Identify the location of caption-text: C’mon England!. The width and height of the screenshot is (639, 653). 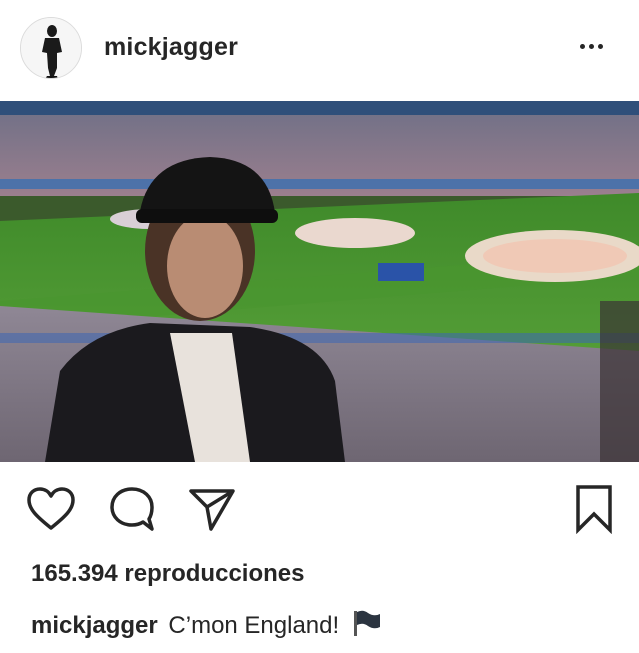
(254, 625).